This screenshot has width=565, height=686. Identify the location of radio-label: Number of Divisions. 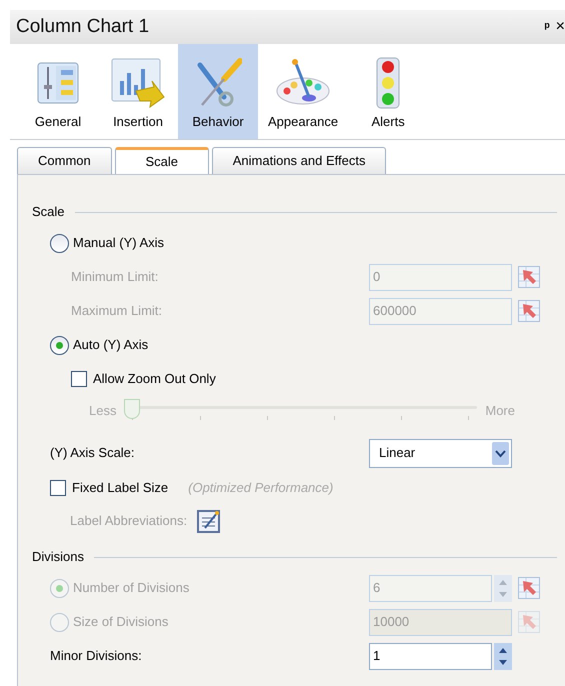
(131, 588).